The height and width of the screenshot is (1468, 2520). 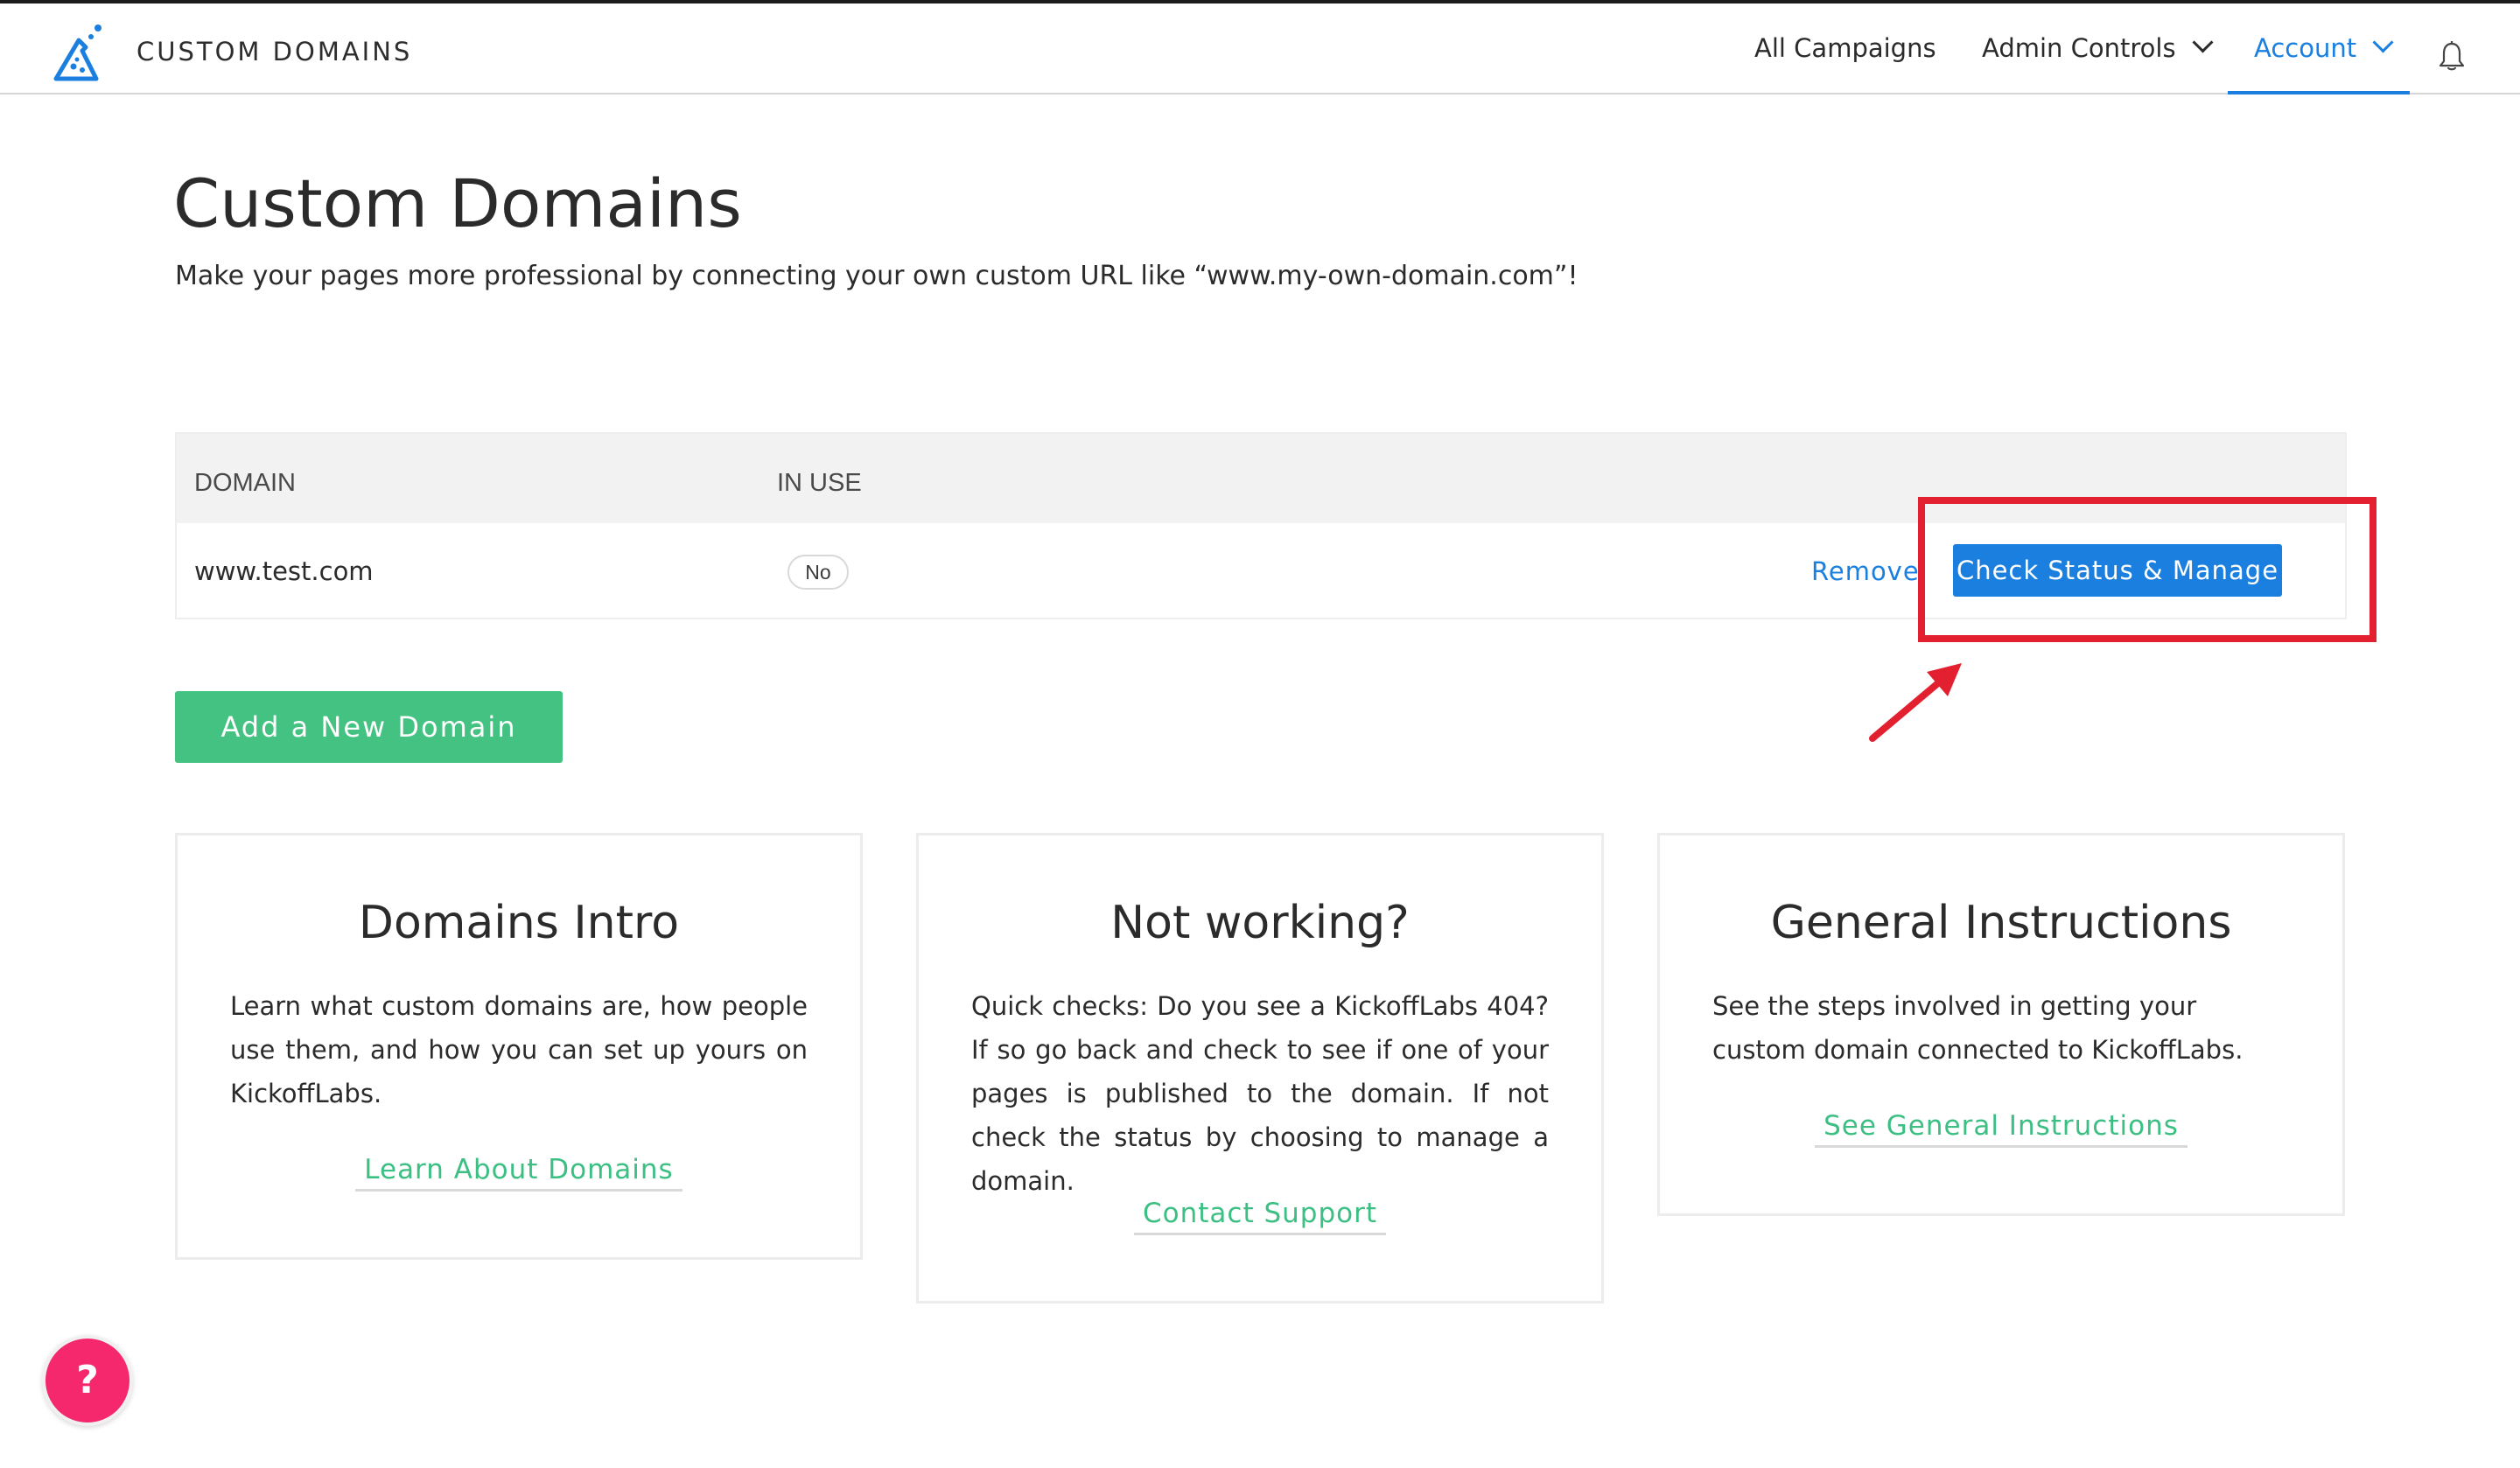 I want to click on domain-name-cell: www.test.com, so click(x=284, y=571).